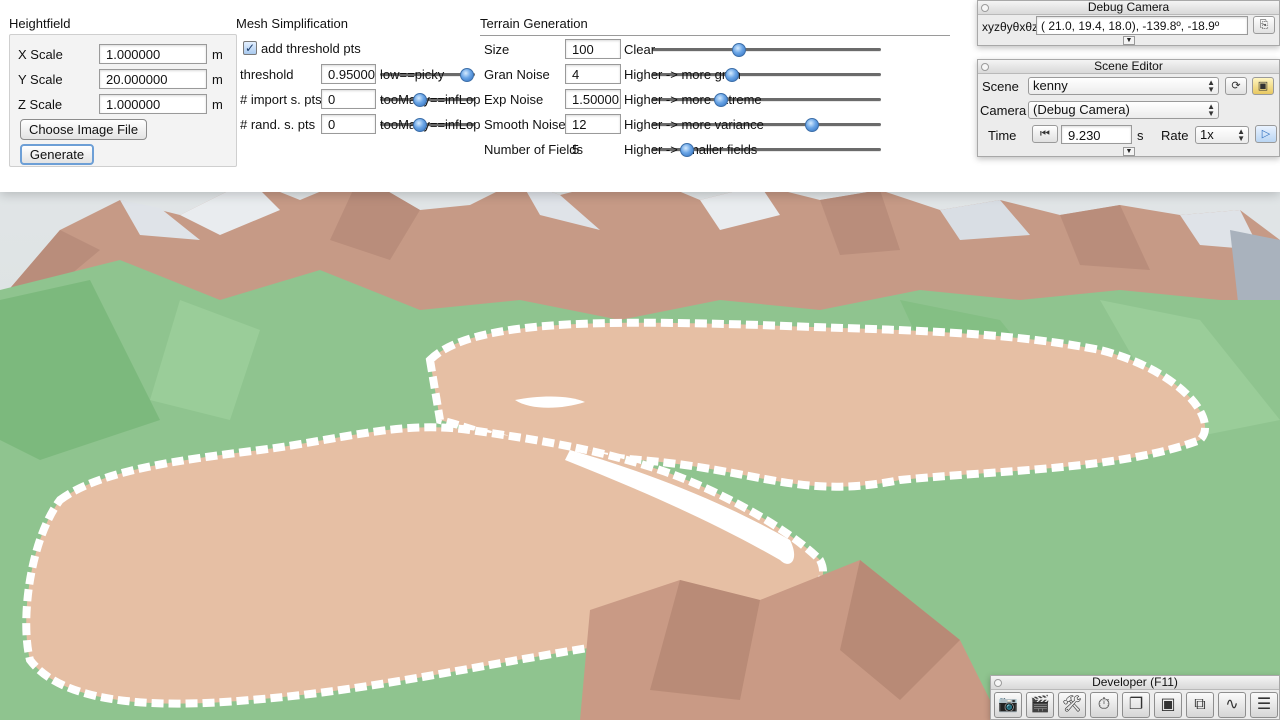  Describe the element at coordinates (1045, 134) in the screenshot. I see `reset-time-icon: ⏮` at that location.